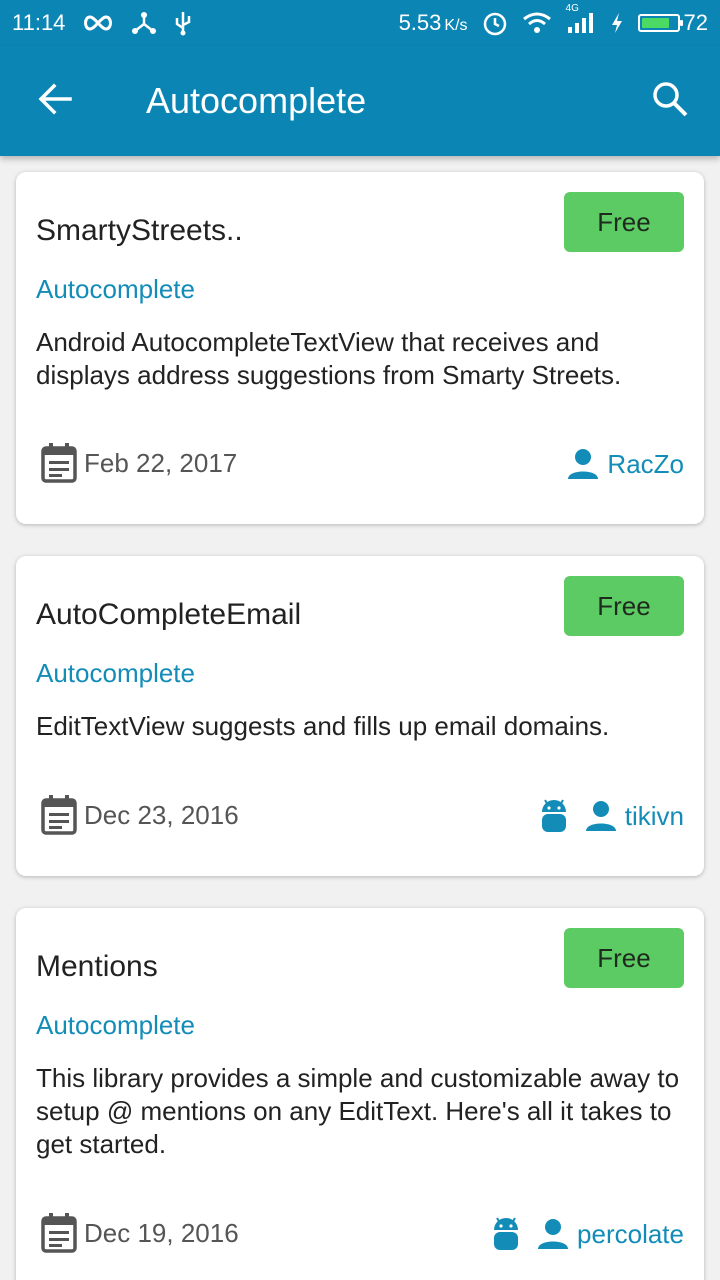  I want to click on library-date: Dec 19, 2016, so click(139, 1233).